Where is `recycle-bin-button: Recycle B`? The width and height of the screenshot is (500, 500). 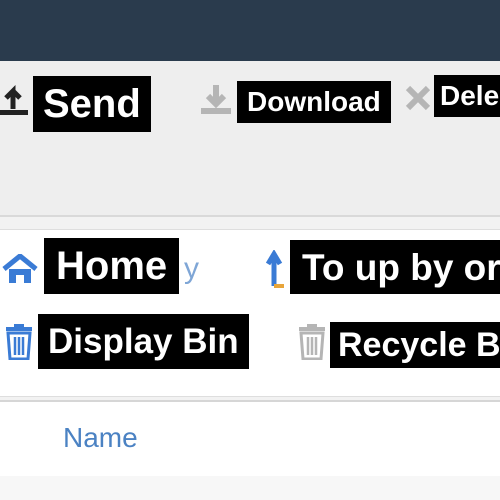 recycle-bin-button: Recycle B is located at coordinates (415, 345).